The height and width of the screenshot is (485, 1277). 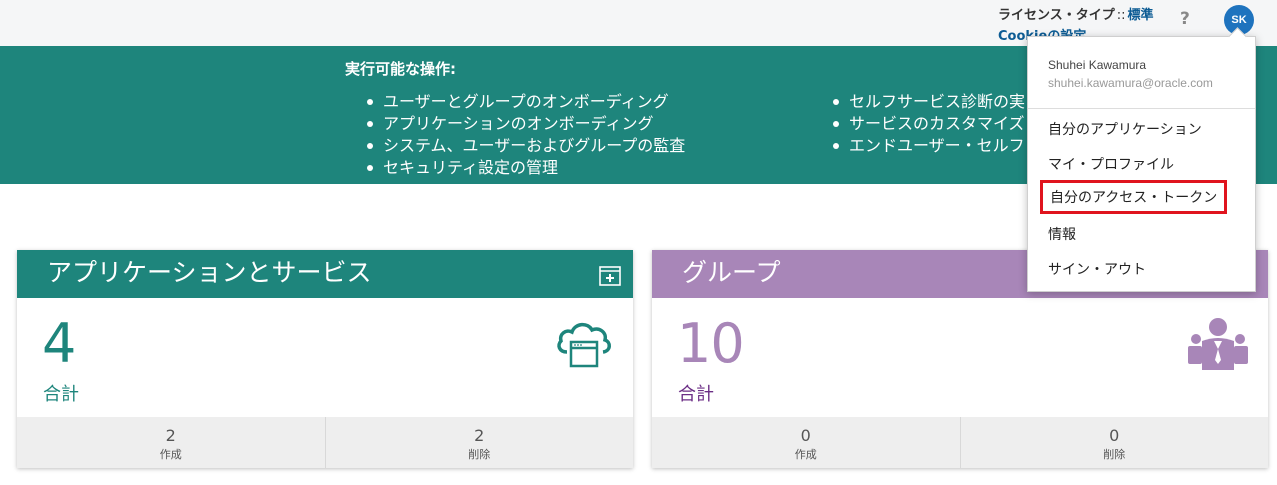 I want to click on card-title: アプリケーションとサービス, so click(x=209, y=272).